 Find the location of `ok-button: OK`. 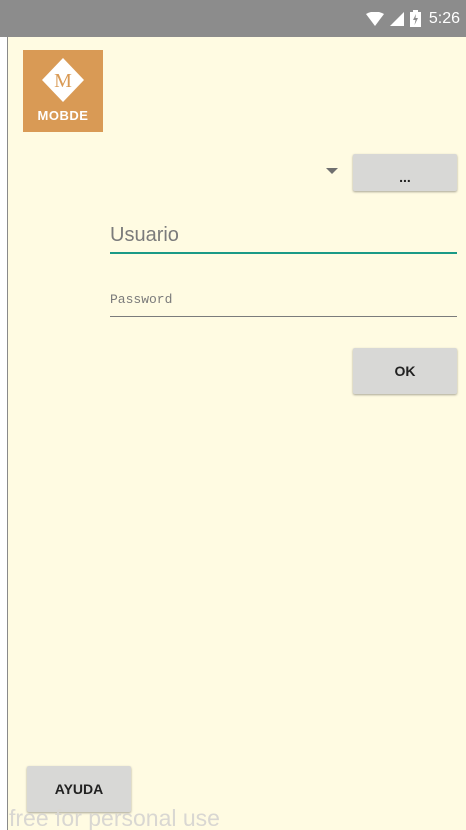

ok-button: OK is located at coordinates (405, 371).